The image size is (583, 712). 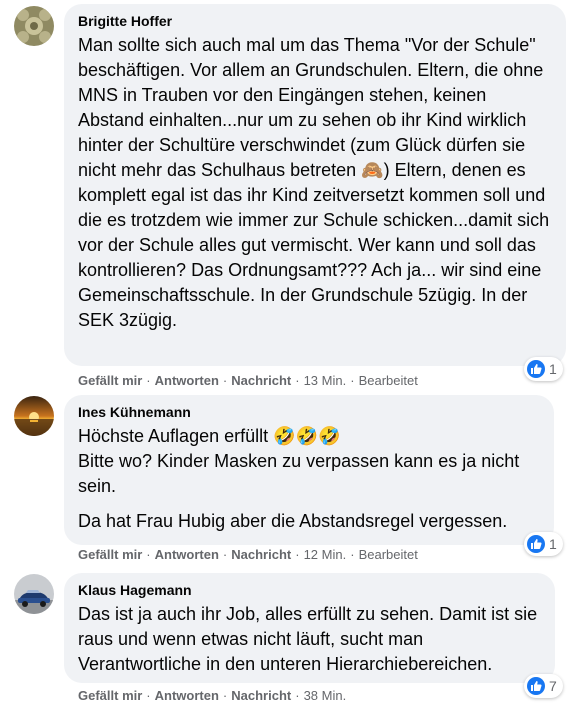 What do you see at coordinates (325, 380) in the screenshot?
I see `timestamp: 13 Min.` at bounding box center [325, 380].